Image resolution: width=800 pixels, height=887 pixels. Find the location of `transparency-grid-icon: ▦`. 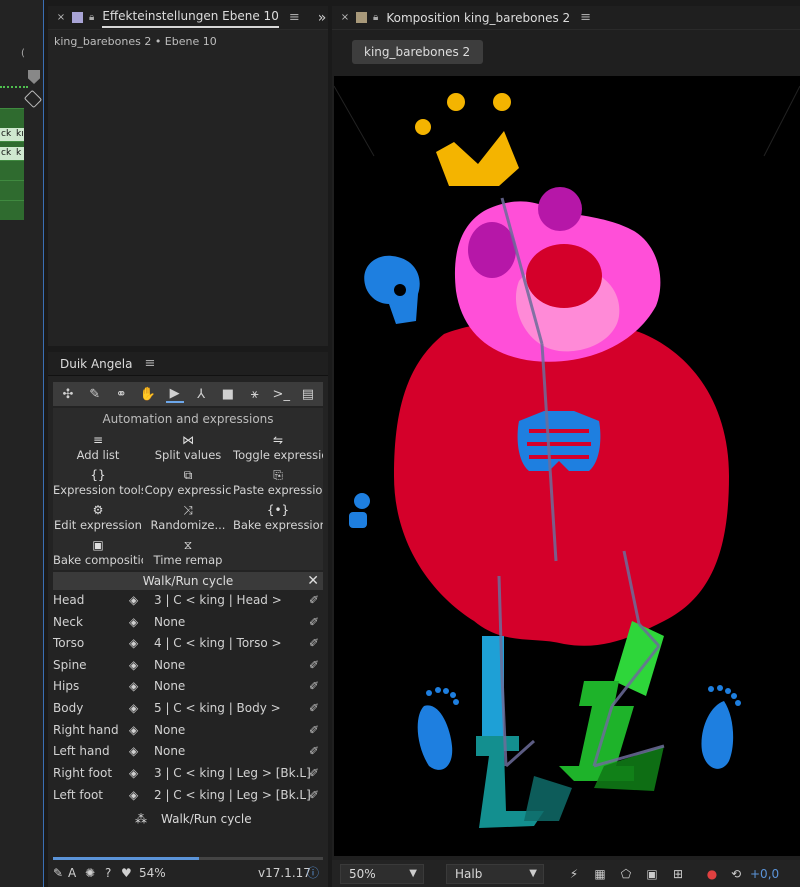

transparency-grid-icon: ▦ is located at coordinates (600, 874).